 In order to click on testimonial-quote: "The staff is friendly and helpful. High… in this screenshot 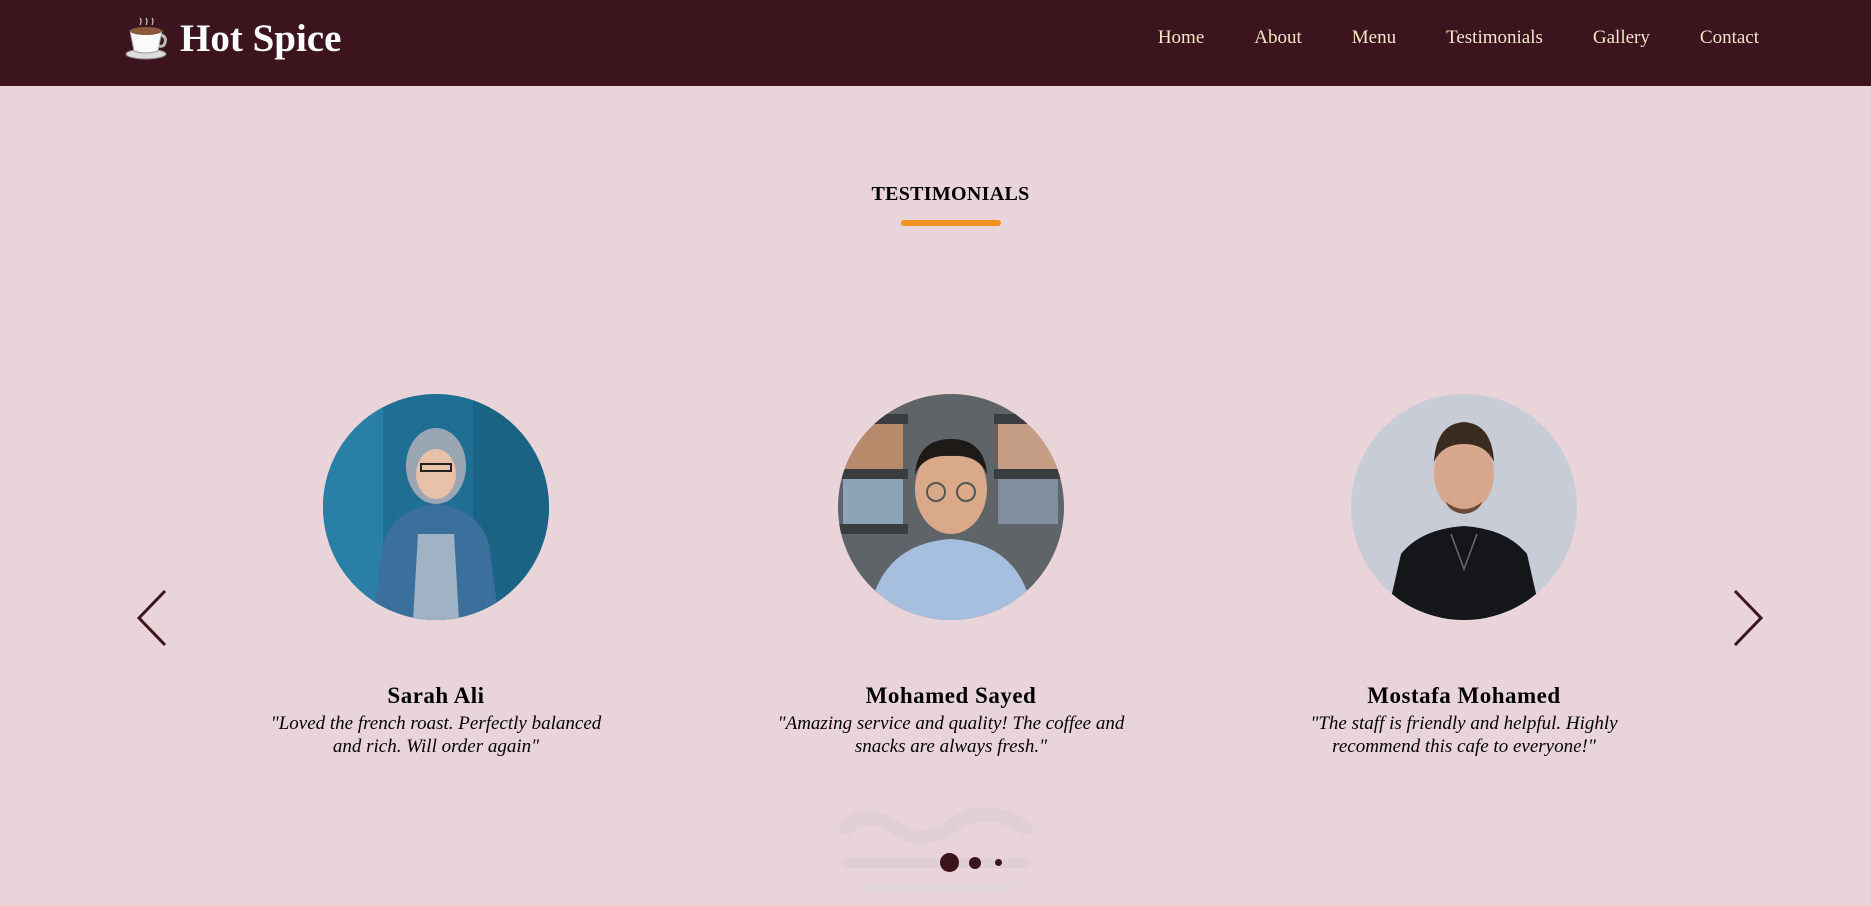, I will do `click(1464, 735)`.